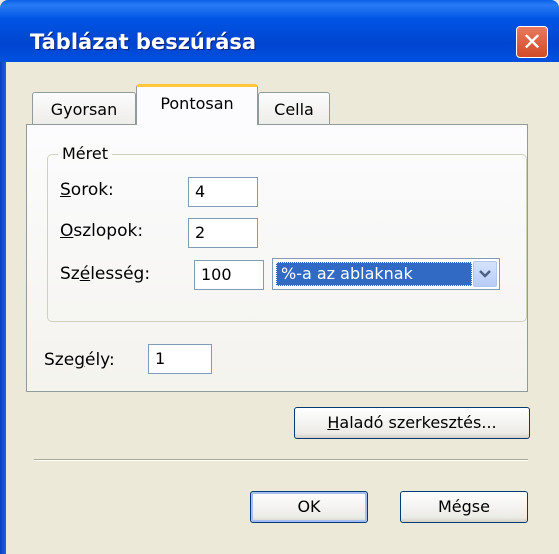 The height and width of the screenshot is (554, 559). I want to click on width-unit-select: %-a az ablaknak, so click(386, 274).